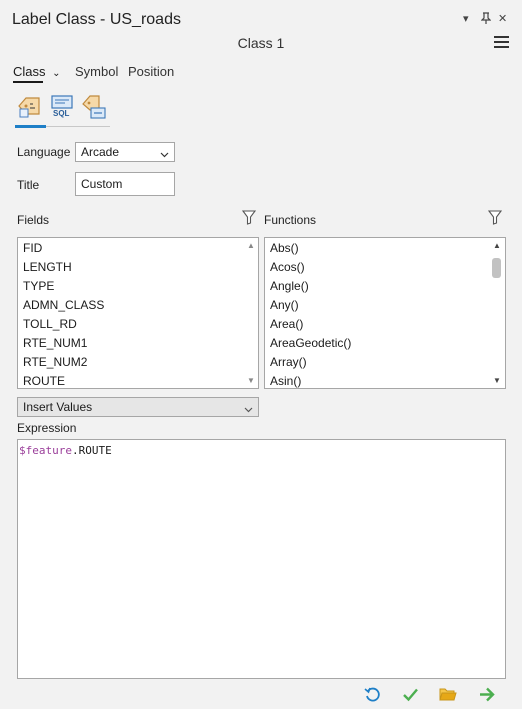  What do you see at coordinates (61, 113) in the screenshot?
I see `sql-label: SQL` at bounding box center [61, 113].